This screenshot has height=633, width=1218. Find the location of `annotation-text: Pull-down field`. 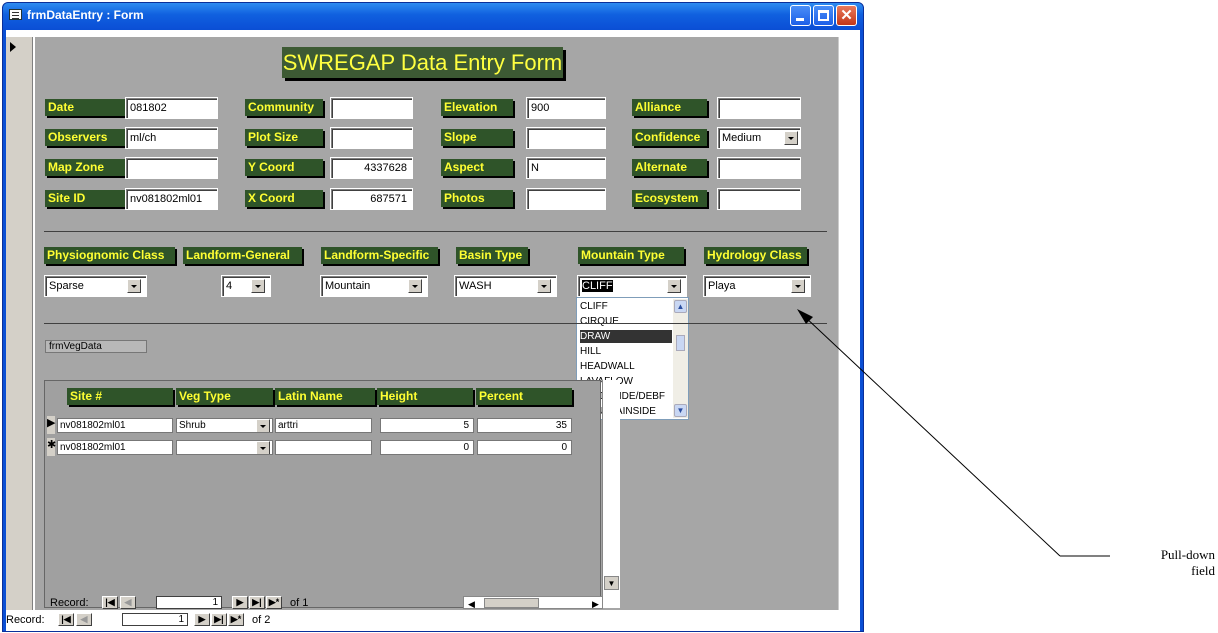

annotation-text: Pull-down field is located at coordinates (1165, 563).